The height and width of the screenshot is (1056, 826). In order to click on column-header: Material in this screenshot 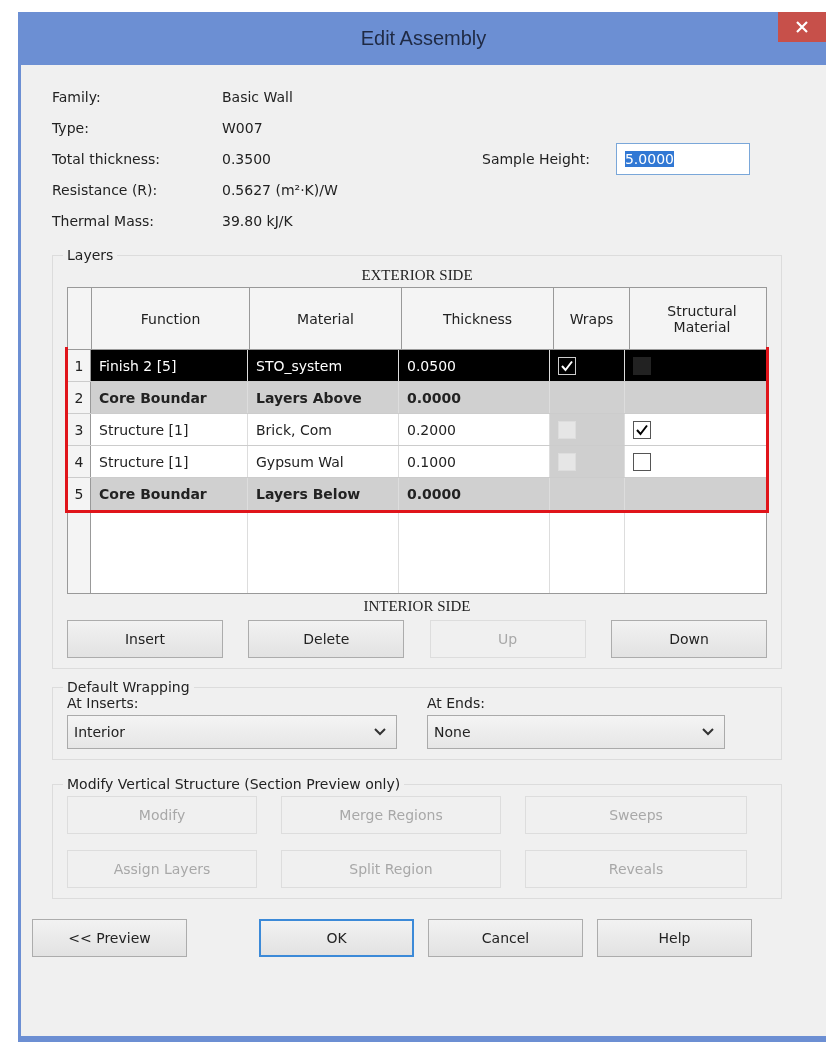, I will do `click(326, 319)`.